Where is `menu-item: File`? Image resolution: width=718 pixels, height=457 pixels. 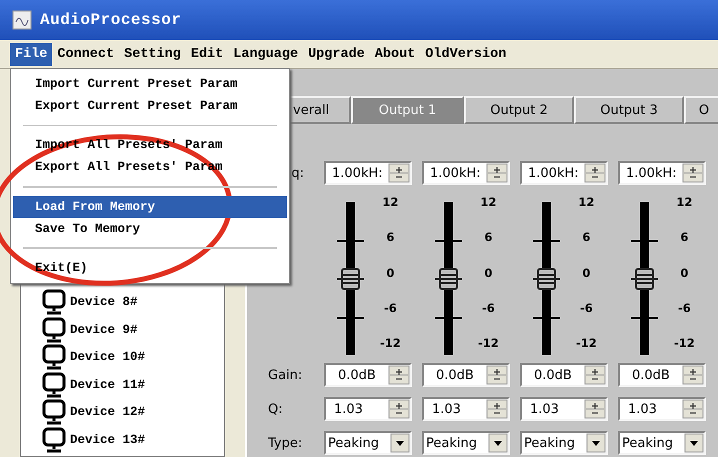
menu-item: File is located at coordinates (31, 54).